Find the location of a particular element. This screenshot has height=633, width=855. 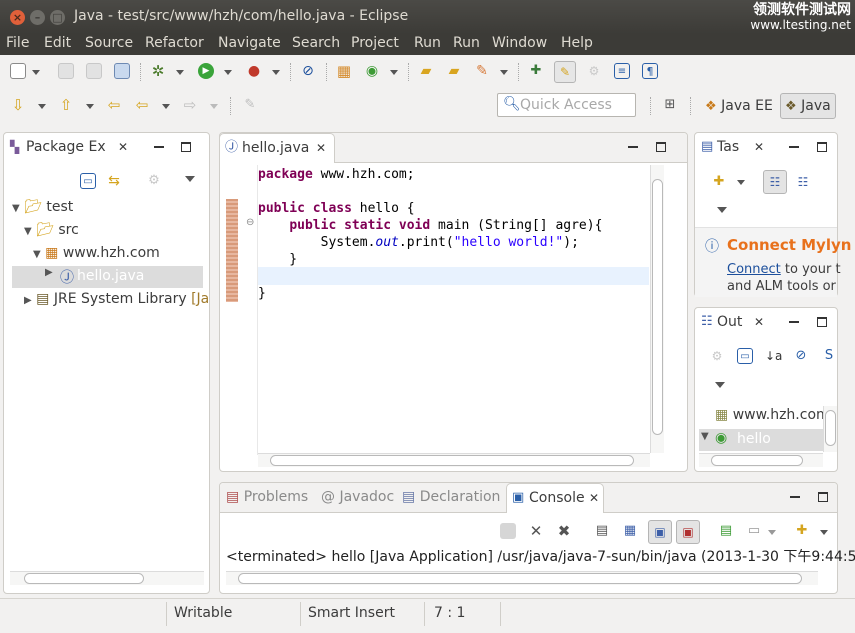

pin-editor-icon: ✎ is located at coordinates (250, 105).